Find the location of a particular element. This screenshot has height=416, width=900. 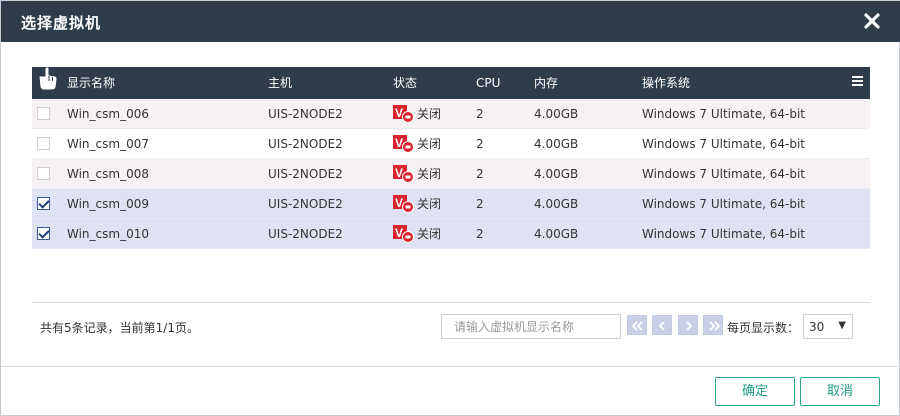

header-os: 操作系统 is located at coordinates (666, 83).